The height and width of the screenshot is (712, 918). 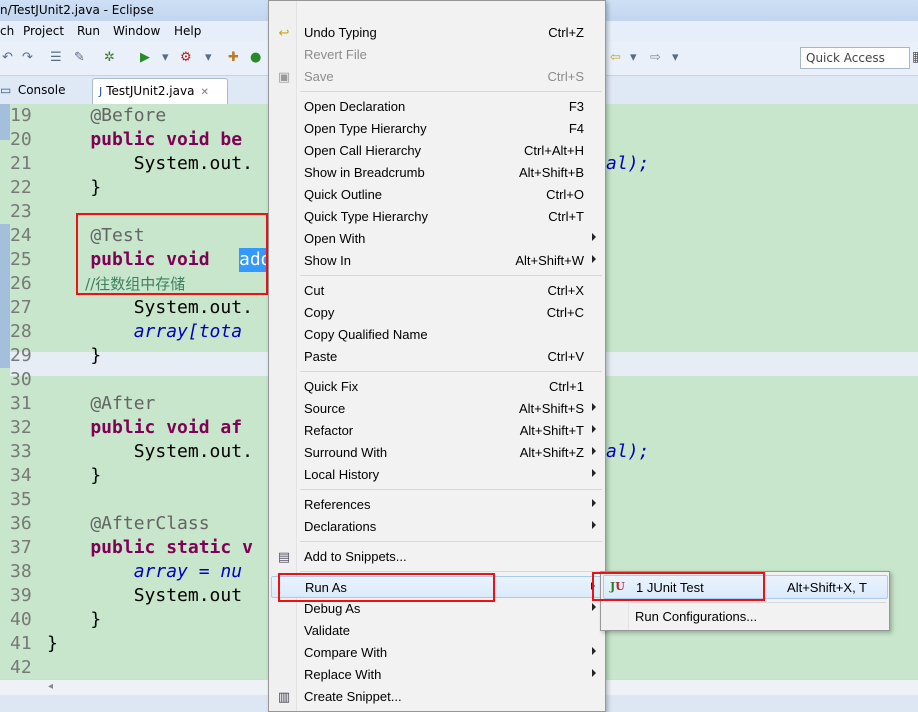 I want to click on menu-help: Help, so click(x=187, y=31).